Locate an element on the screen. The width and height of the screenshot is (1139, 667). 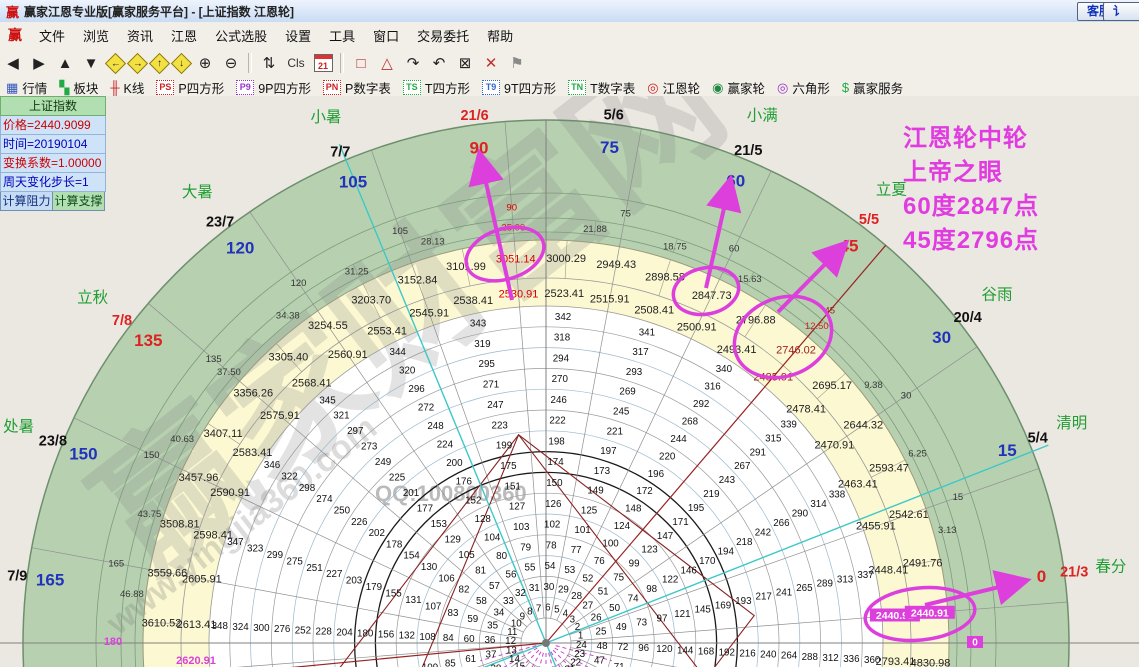
zoom-in-icon: ⊕ is located at coordinates (205, 63).